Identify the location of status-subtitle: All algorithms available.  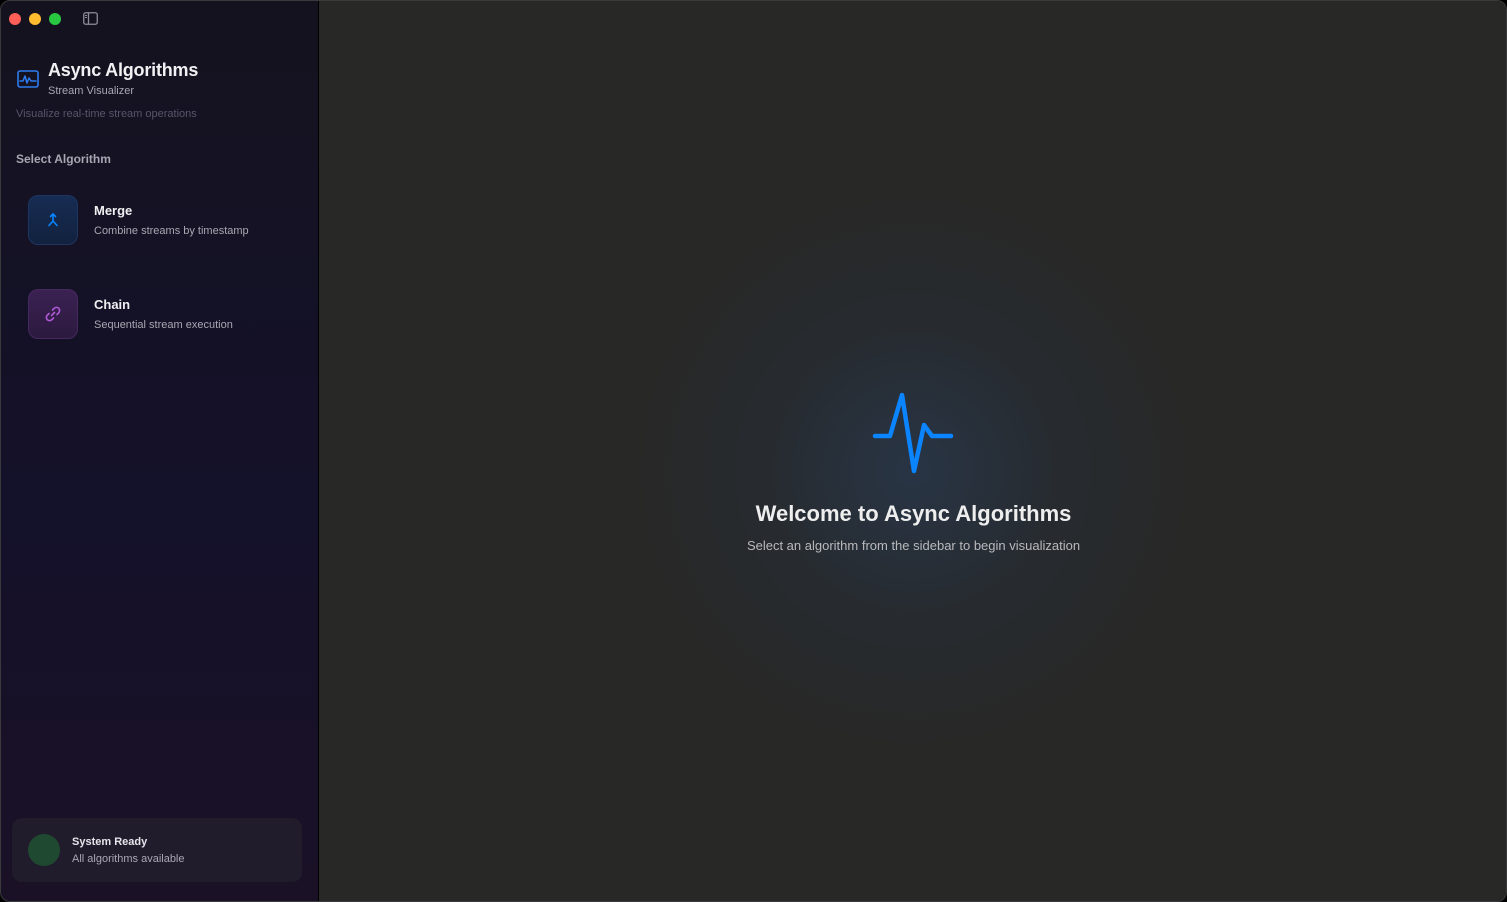
(128, 859).